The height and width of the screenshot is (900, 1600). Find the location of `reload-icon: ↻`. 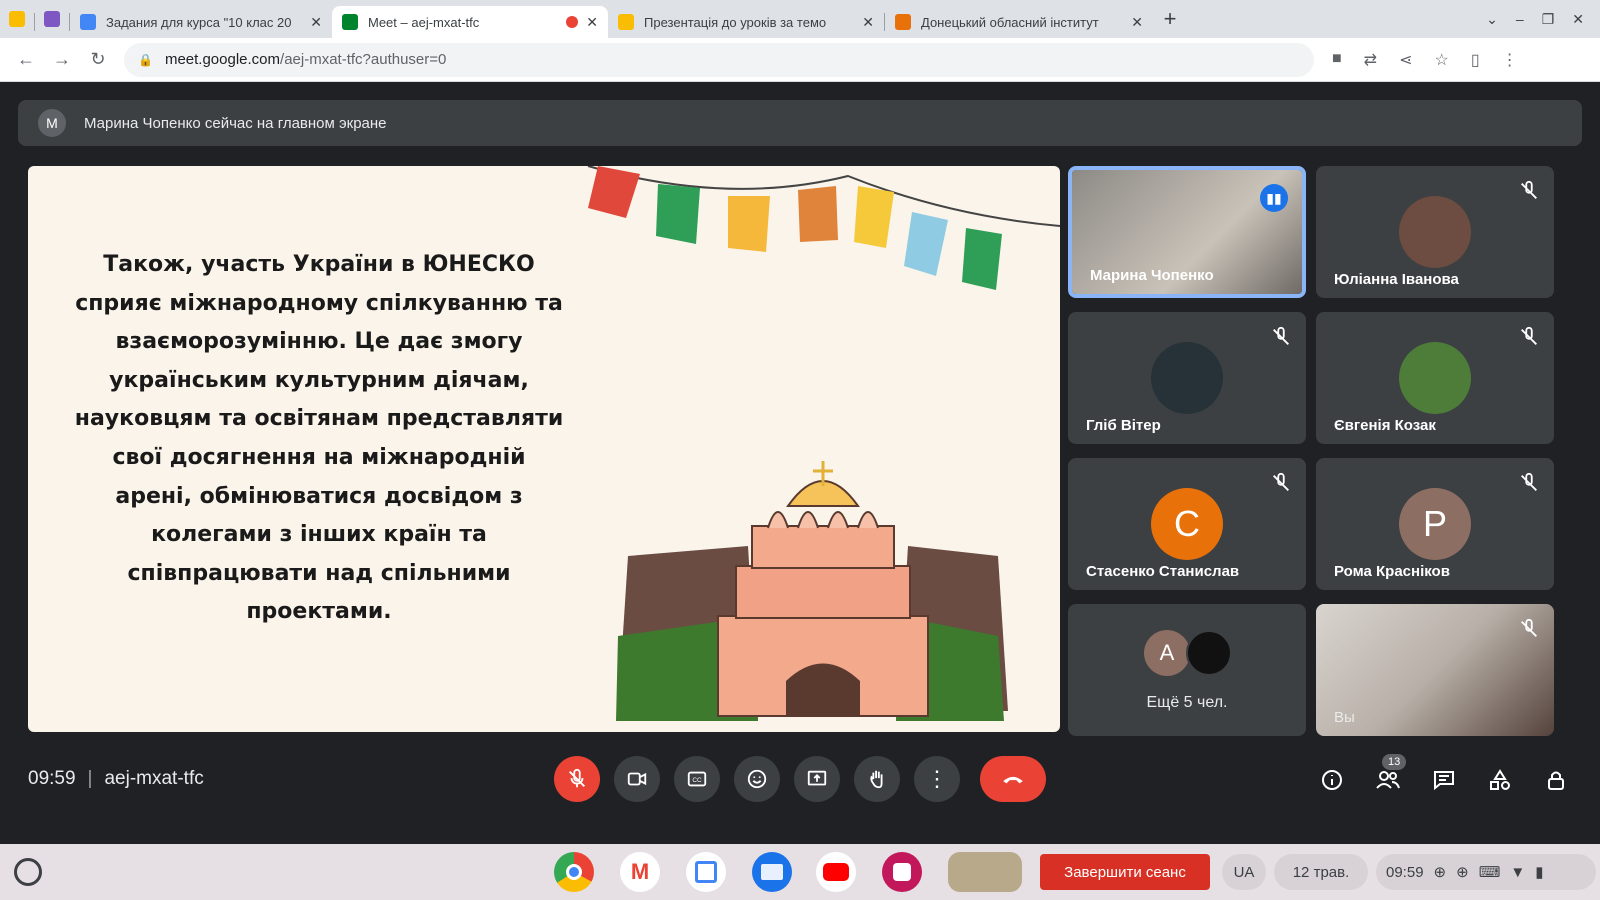

reload-icon: ↻ is located at coordinates (98, 59).